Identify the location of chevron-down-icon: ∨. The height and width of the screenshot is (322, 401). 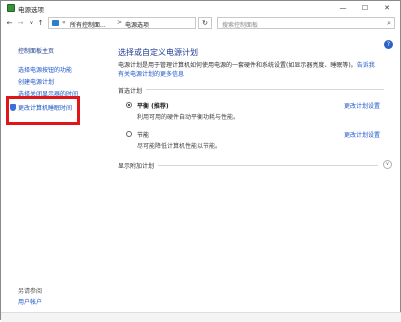
(387, 164).